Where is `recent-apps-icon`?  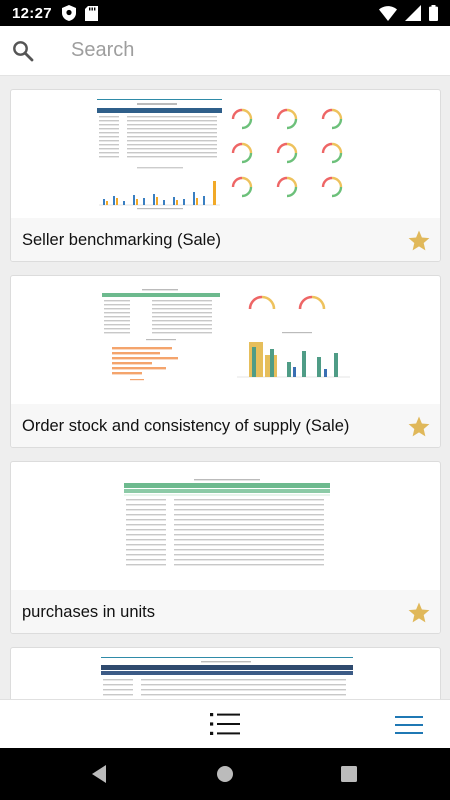 recent-apps-icon is located at coordinates (349, 774).